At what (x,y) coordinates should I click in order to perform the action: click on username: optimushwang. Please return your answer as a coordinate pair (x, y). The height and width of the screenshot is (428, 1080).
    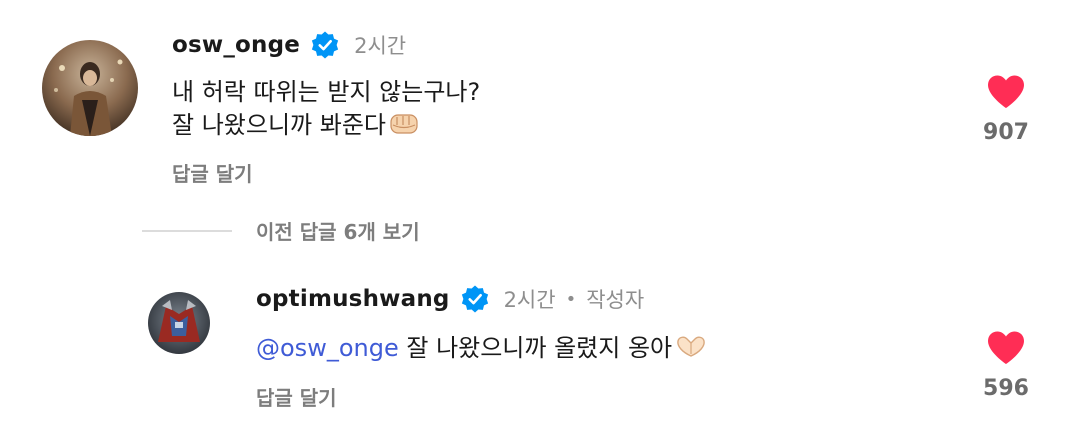
    Looking at the image, I should click on (353, 299).